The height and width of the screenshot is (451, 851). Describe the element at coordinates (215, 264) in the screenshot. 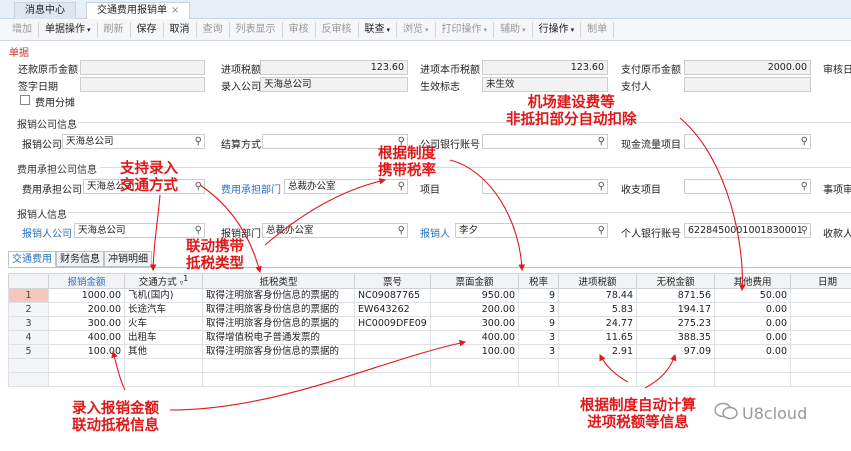

I see `annotation-line: 抵税类型` at that location.